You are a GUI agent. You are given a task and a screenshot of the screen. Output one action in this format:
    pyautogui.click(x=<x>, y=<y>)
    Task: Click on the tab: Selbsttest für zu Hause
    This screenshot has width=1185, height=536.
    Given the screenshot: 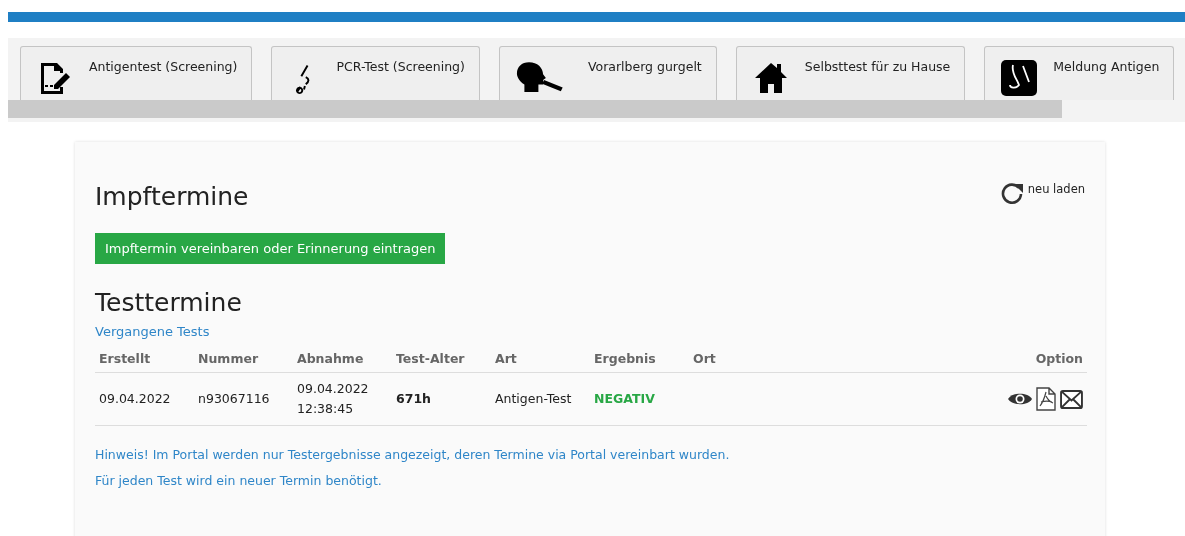 What is the action you would take?
    pyautogui.click(x=850, y=73)
    